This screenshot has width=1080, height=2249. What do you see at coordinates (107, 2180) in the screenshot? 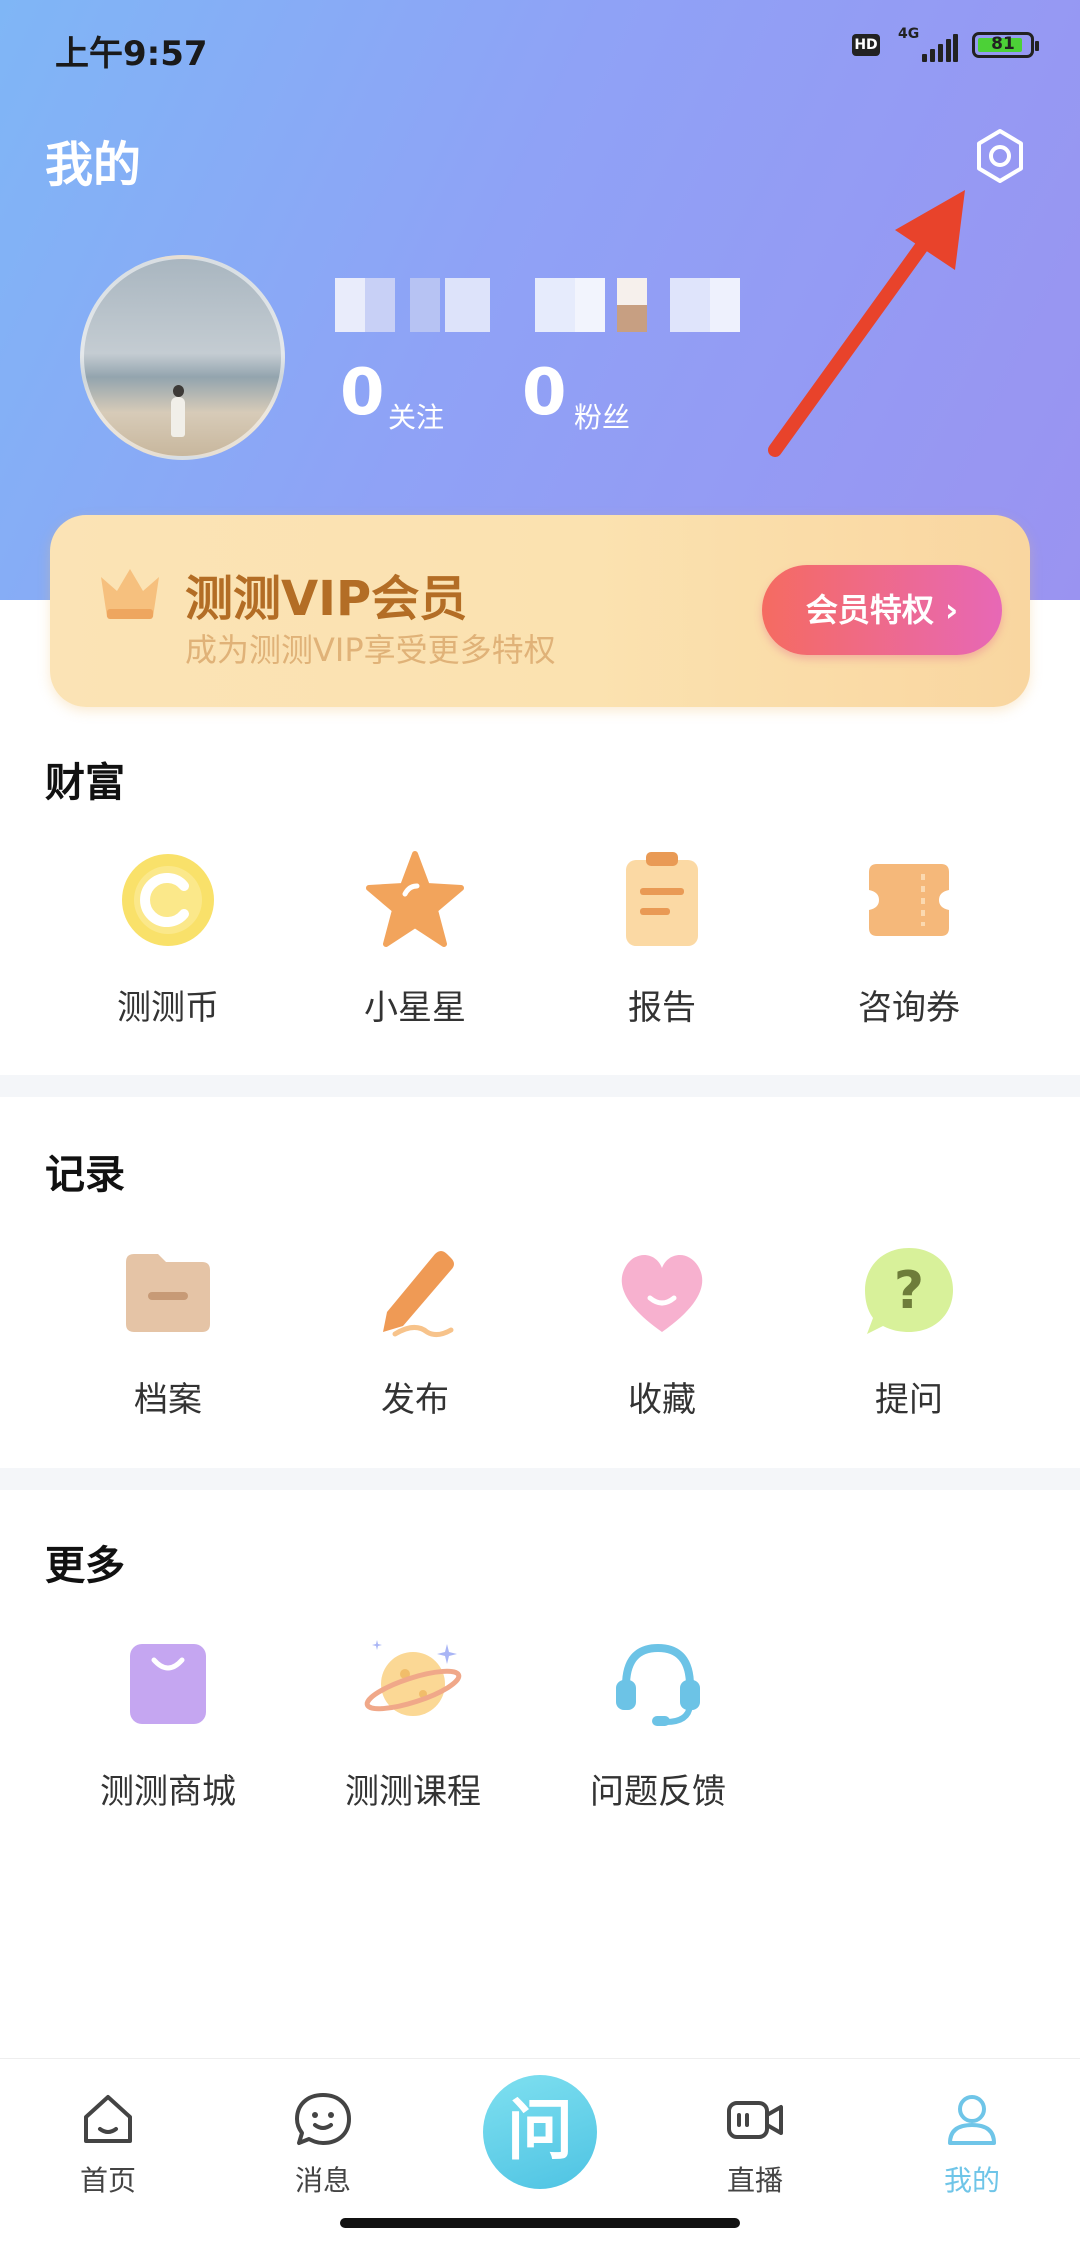
I see `tab-label: 首页` at bounding box center [107, 2180].